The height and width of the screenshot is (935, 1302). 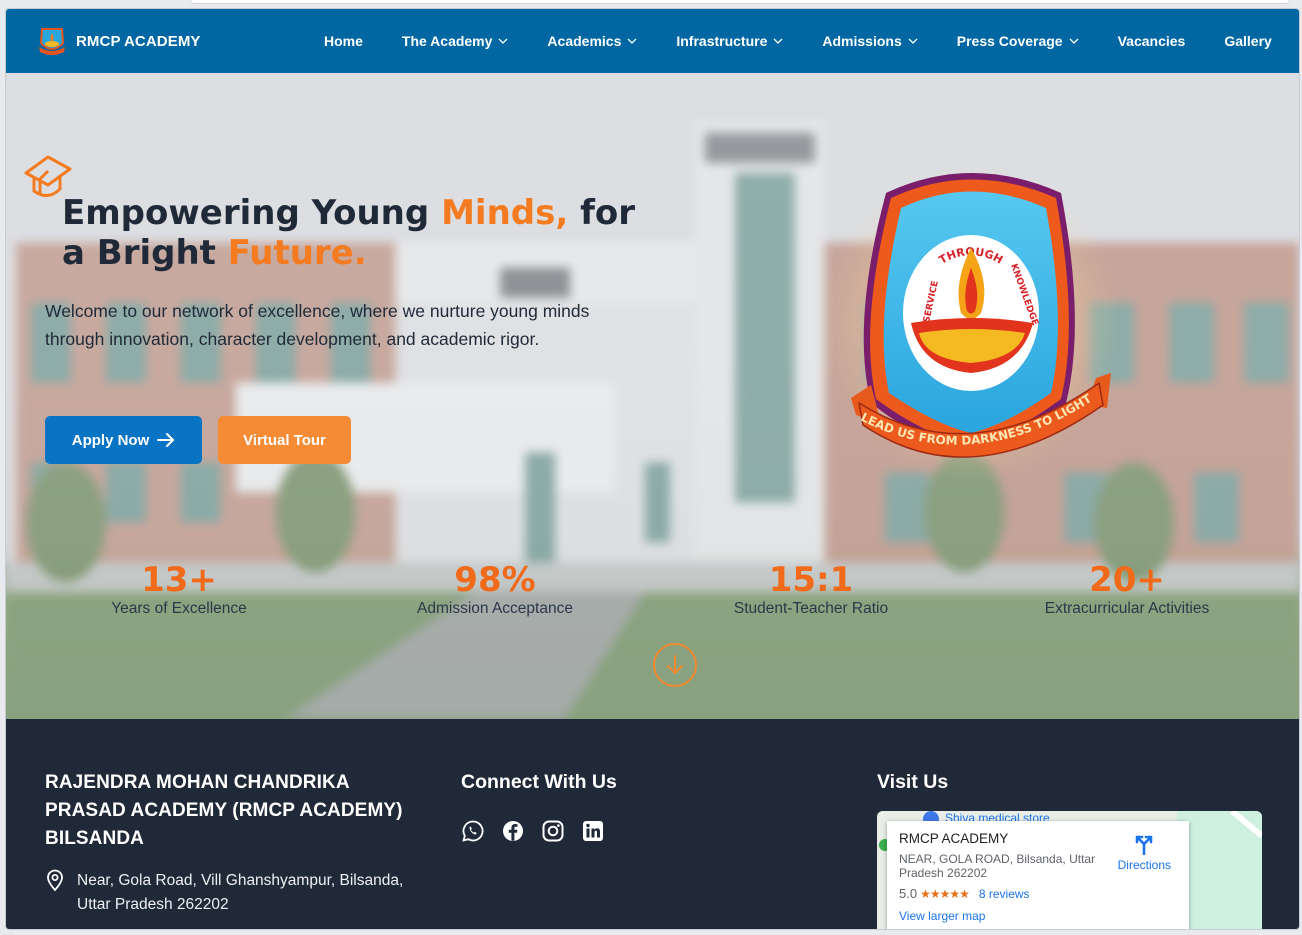 What do you see at coordinates (505, 213) in the screenshot?
I see `title-highlight-minds: Minds,` at bounding box center [505, 213].